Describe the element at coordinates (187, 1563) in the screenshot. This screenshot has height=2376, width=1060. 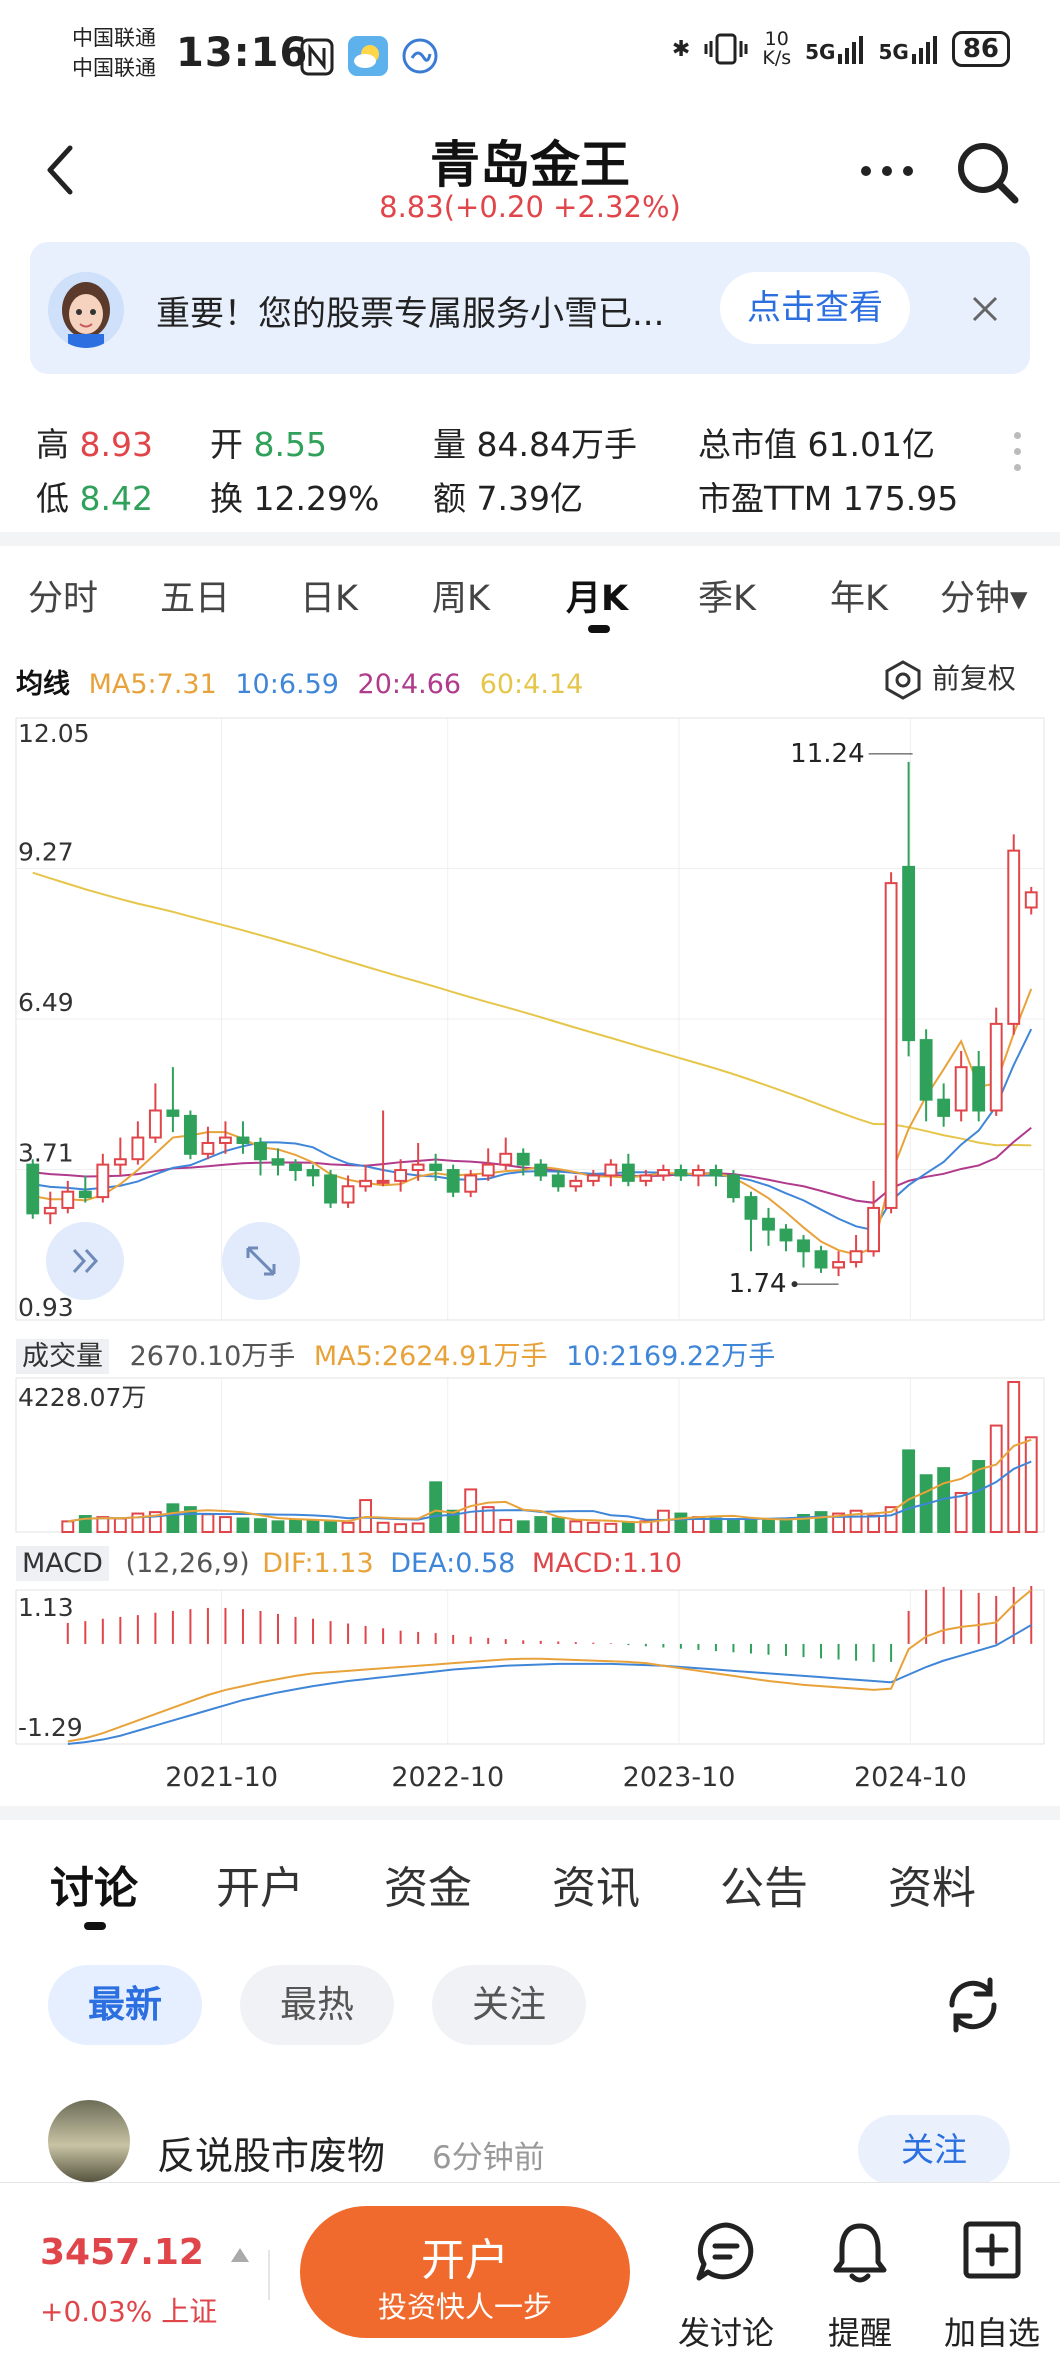
I see `macd-params: (12,26,9)` at that location.